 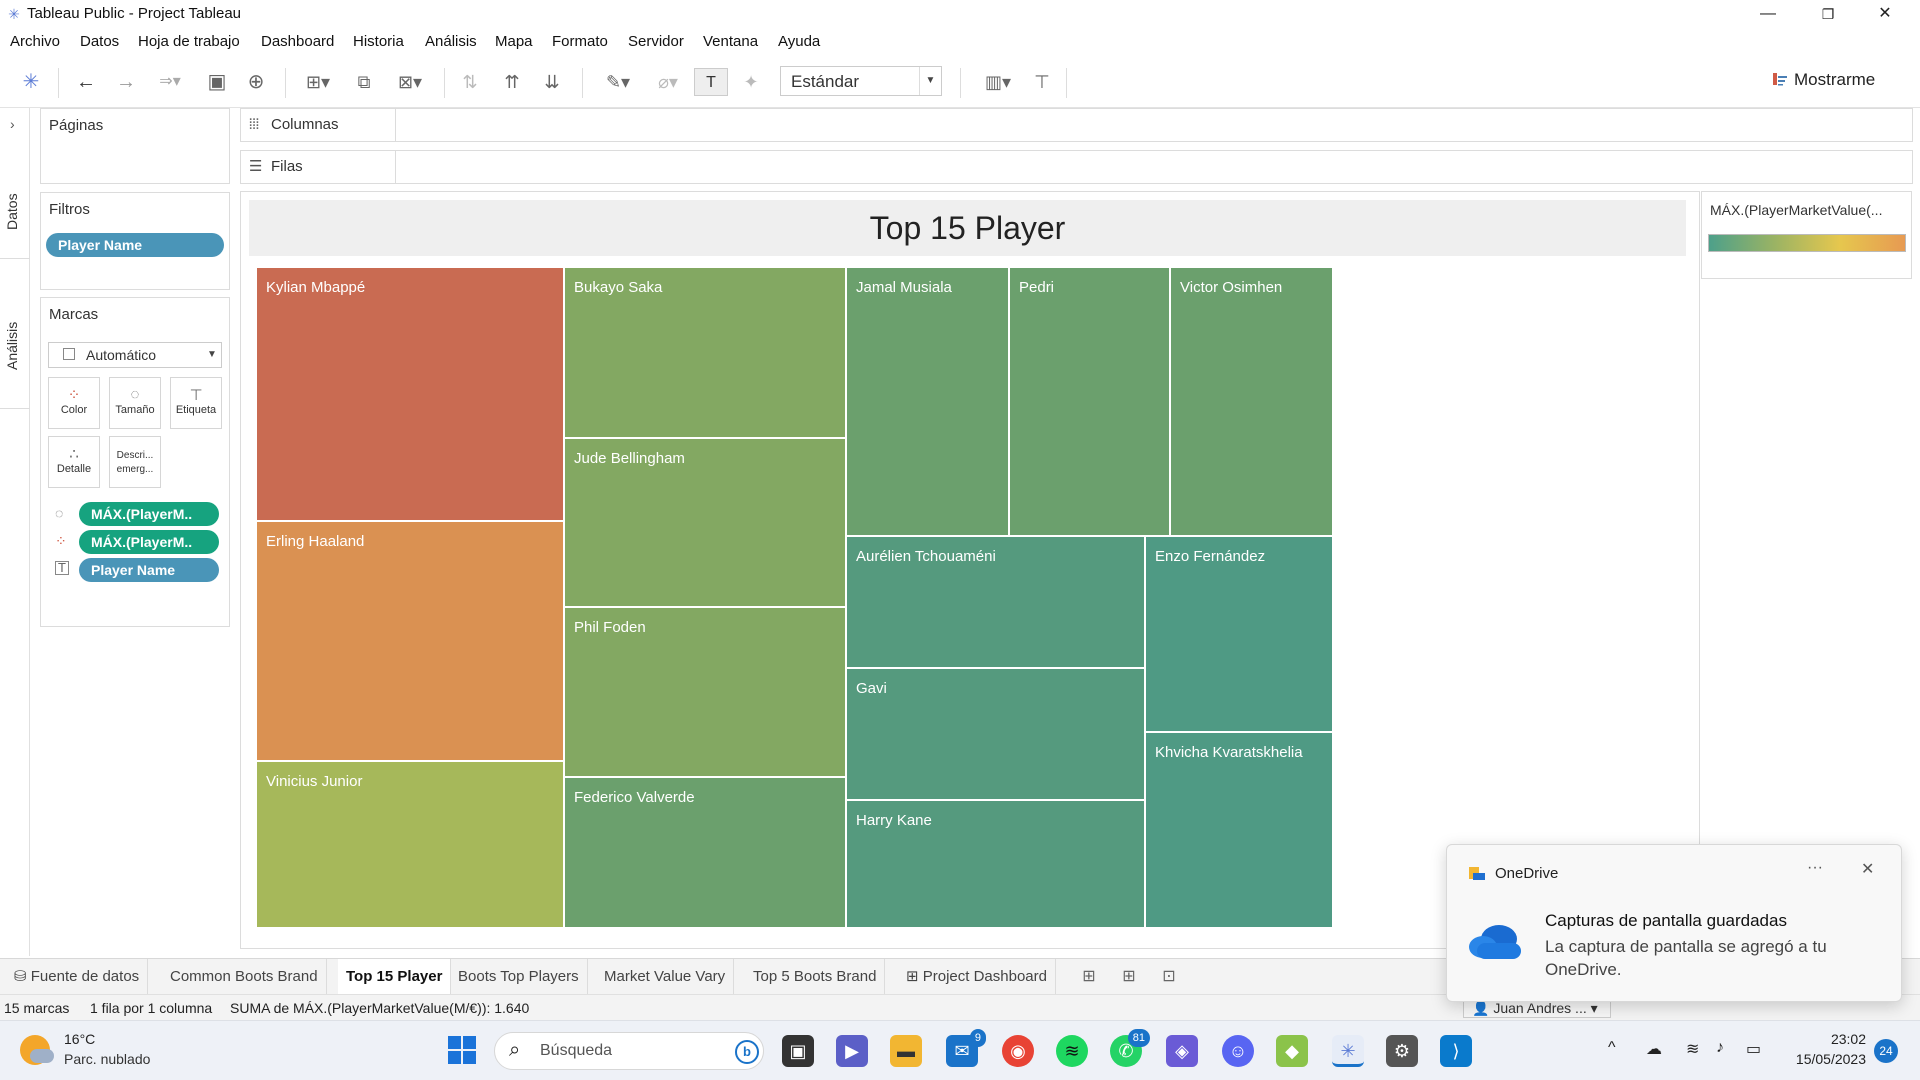 I want to click on whatsapp-icon: ✆ 81, so click(x=1130, y=1048).